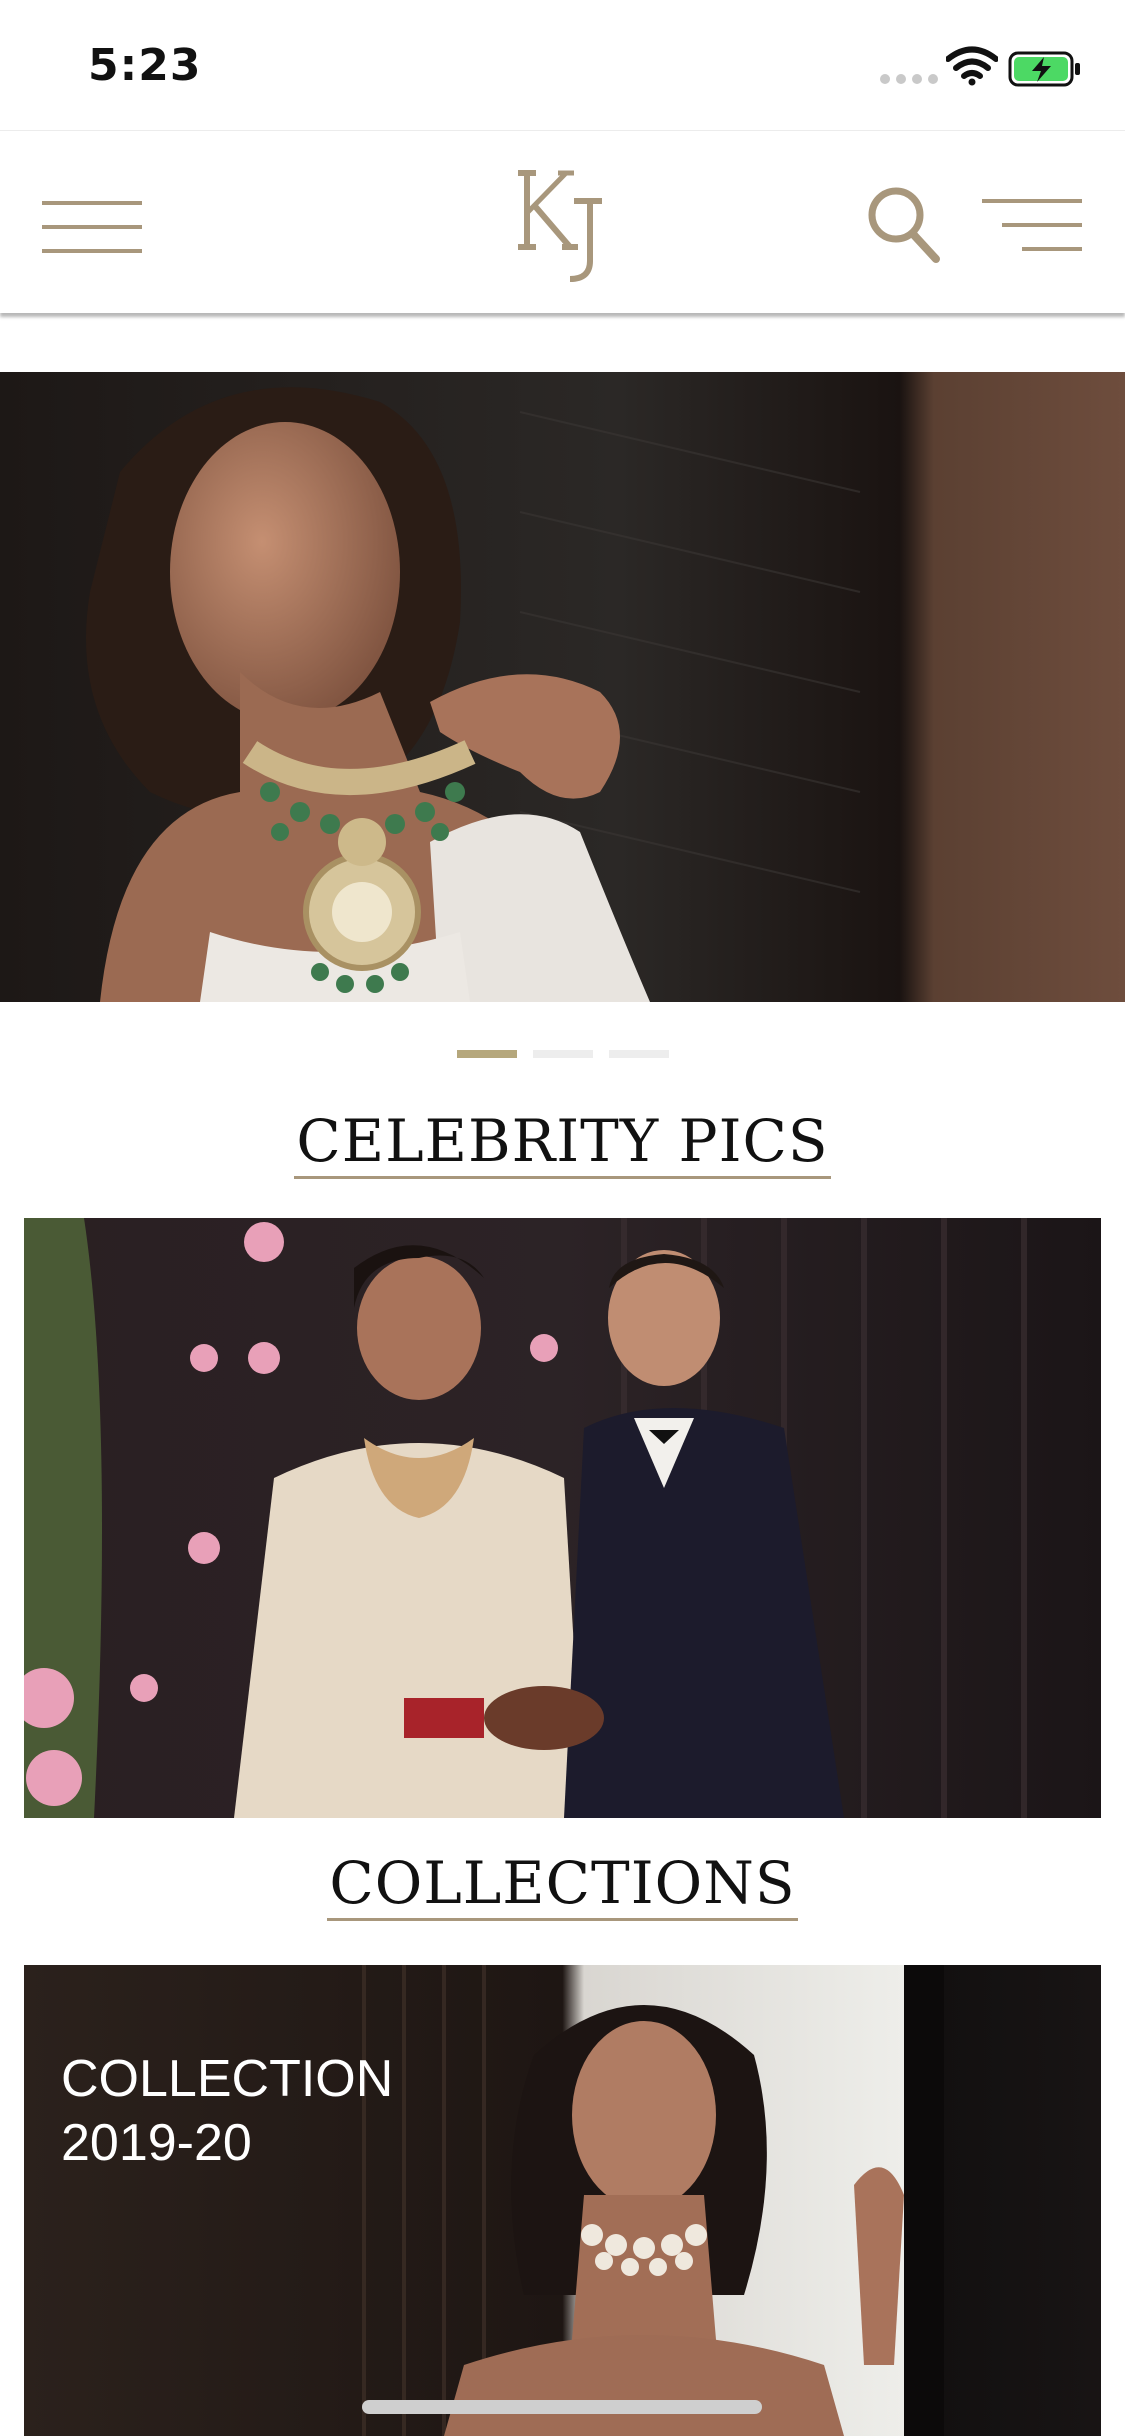  Describe the element at coordinates (1032, 225) in the screenshot. I see `filter-menu-icon` at that location.